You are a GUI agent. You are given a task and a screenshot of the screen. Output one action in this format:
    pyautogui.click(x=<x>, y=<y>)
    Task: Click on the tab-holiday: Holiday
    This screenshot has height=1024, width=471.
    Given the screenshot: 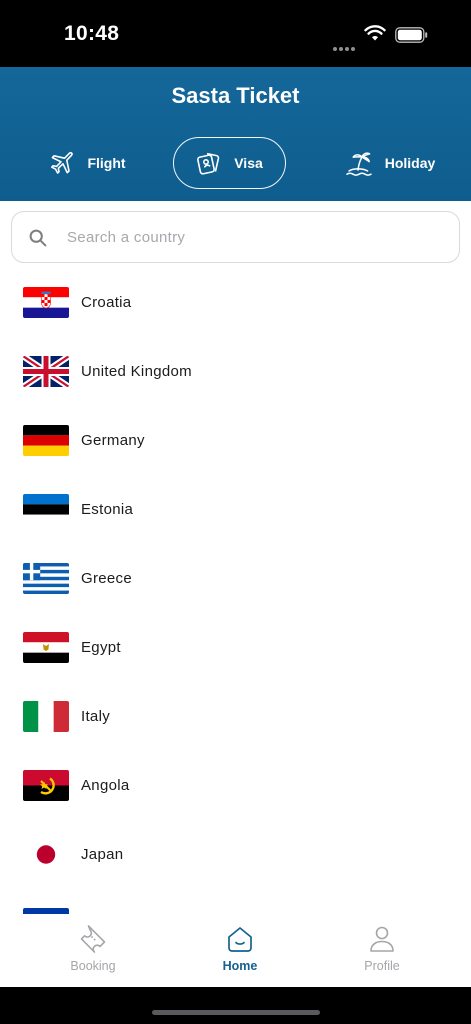 What is the action you would take?
    pyautogui.click(x=390, y=163)
    